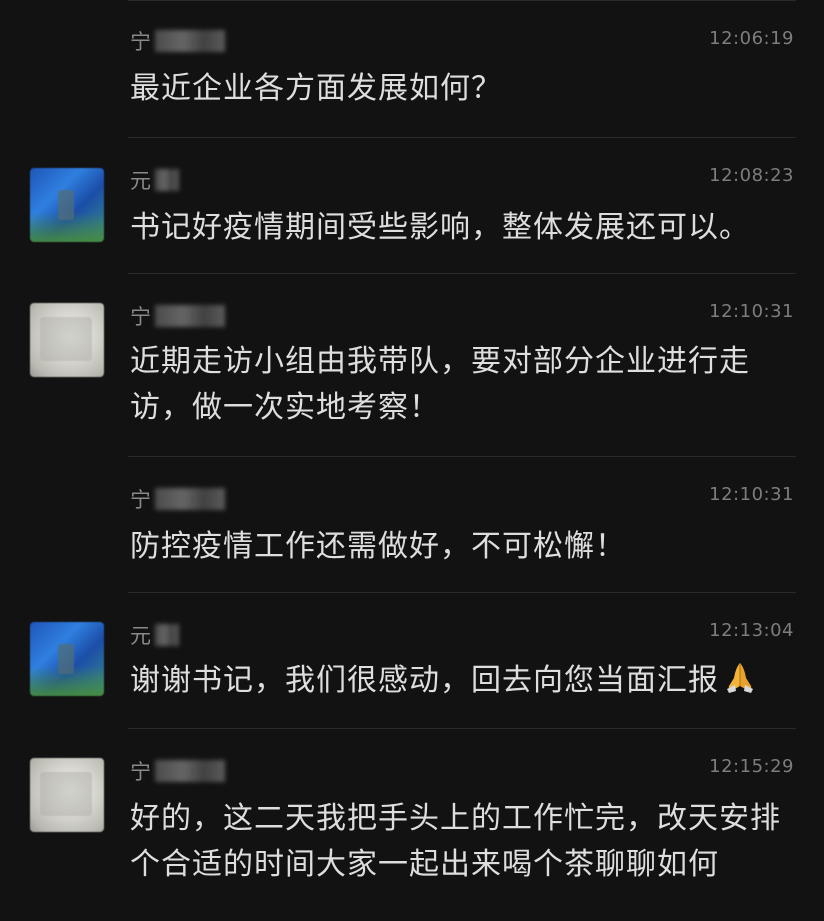 The width and height of the screenshot is (824, 921). What do you see at coordinates (462, 228) in the screenshot?
I see `message-text: 书记好疫情期间受些影响，整体发展还可以。` at bounding box center [462, 228].